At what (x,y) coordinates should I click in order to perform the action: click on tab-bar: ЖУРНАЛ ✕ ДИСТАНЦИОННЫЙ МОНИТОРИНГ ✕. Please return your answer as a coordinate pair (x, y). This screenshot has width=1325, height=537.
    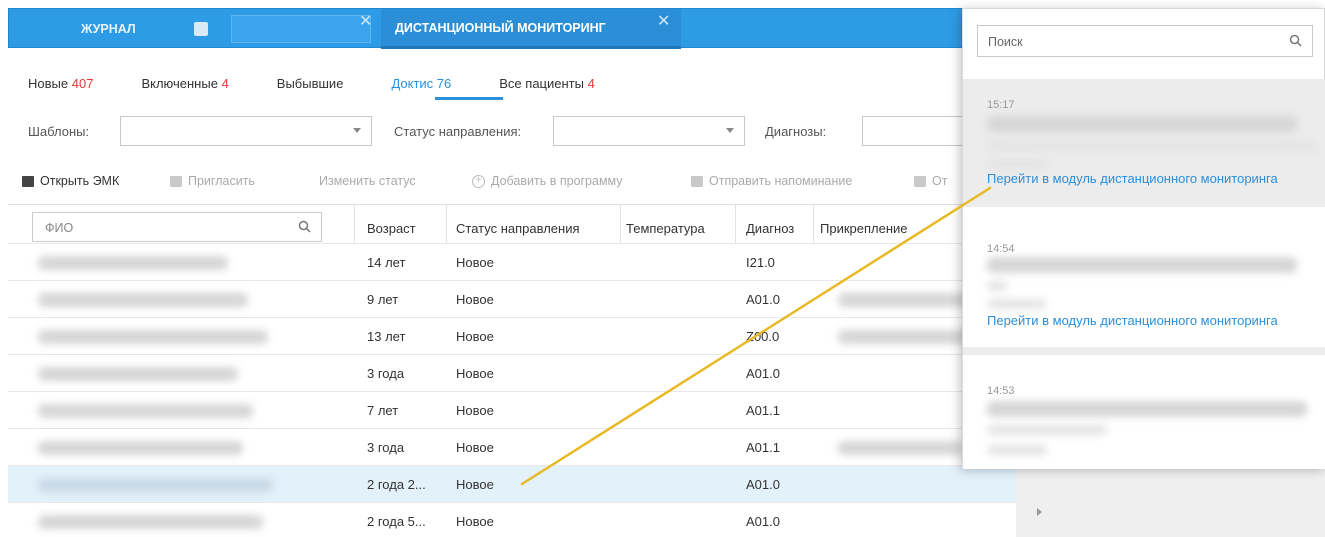
    Looking at the image, I should click on (508, 28).